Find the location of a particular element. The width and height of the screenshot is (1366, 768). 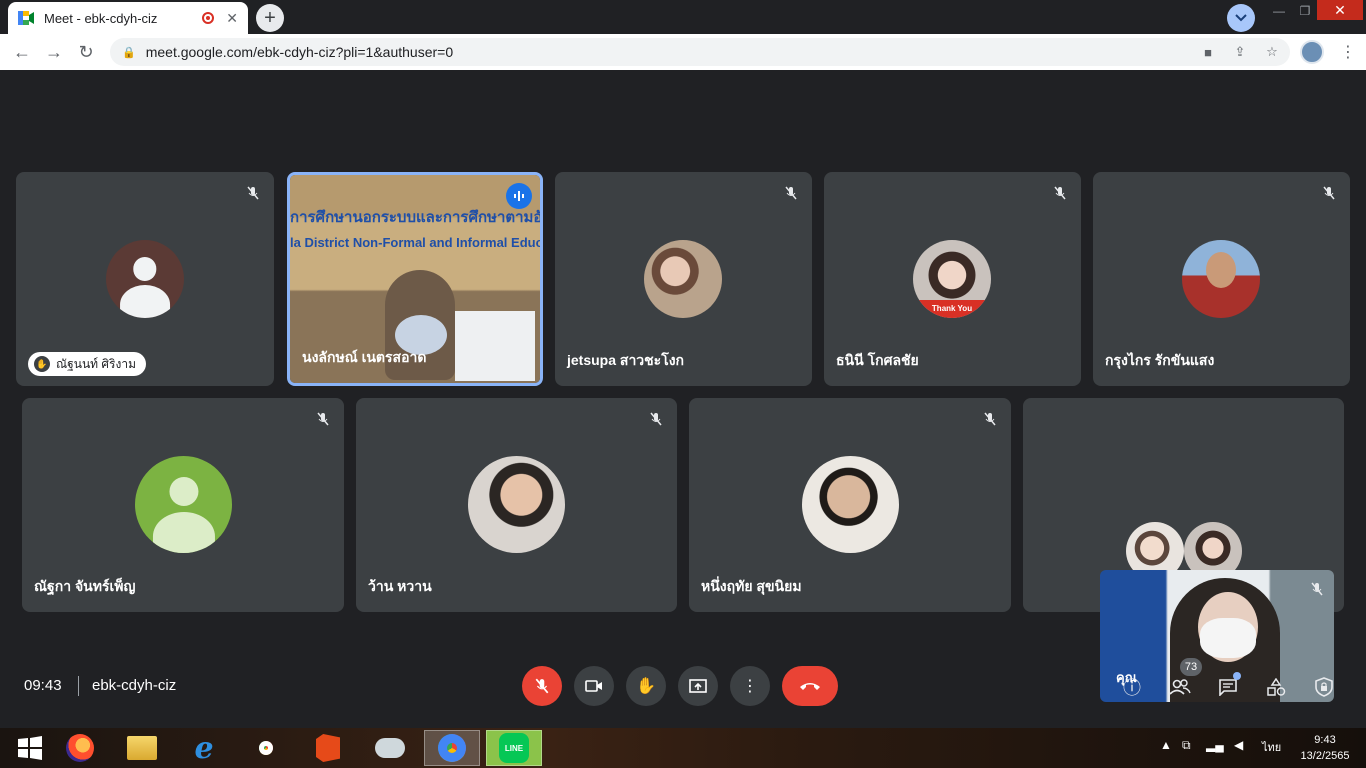

tray-expand-icon: ▲ is located at coordinates (1166, 745).